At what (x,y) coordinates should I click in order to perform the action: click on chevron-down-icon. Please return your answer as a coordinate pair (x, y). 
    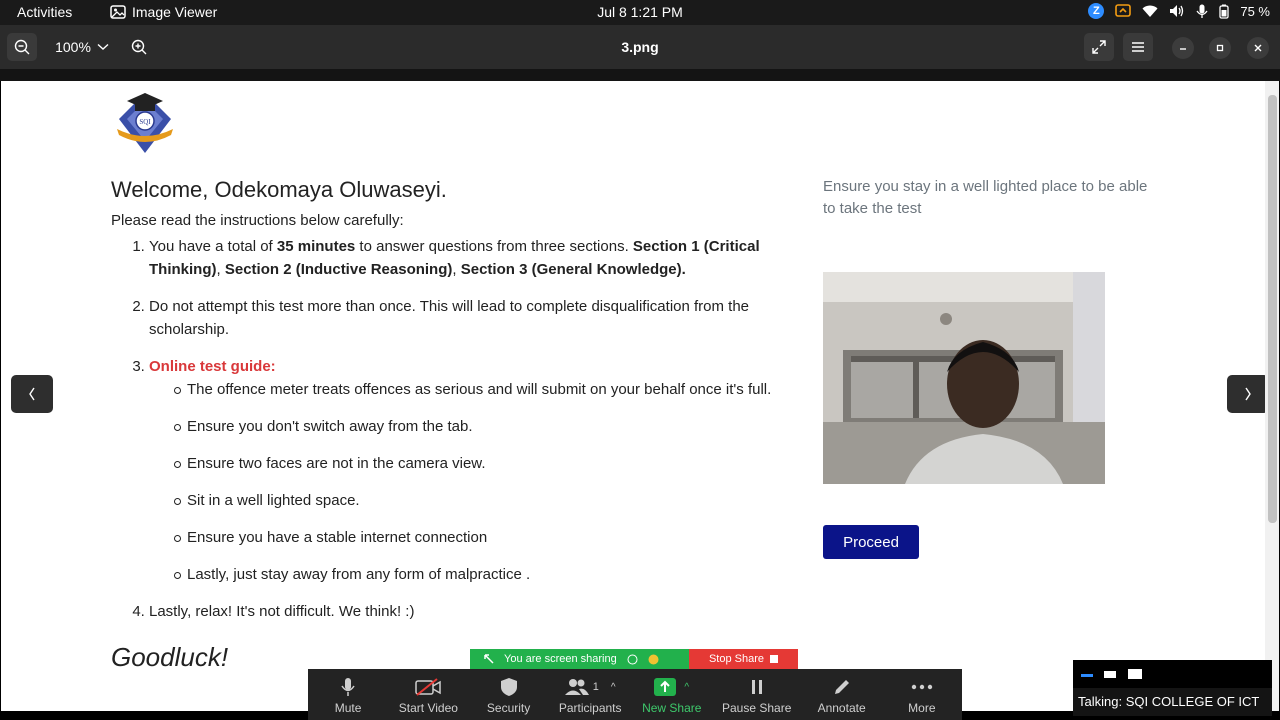
    Looking at the image, I should click on (103, 46).